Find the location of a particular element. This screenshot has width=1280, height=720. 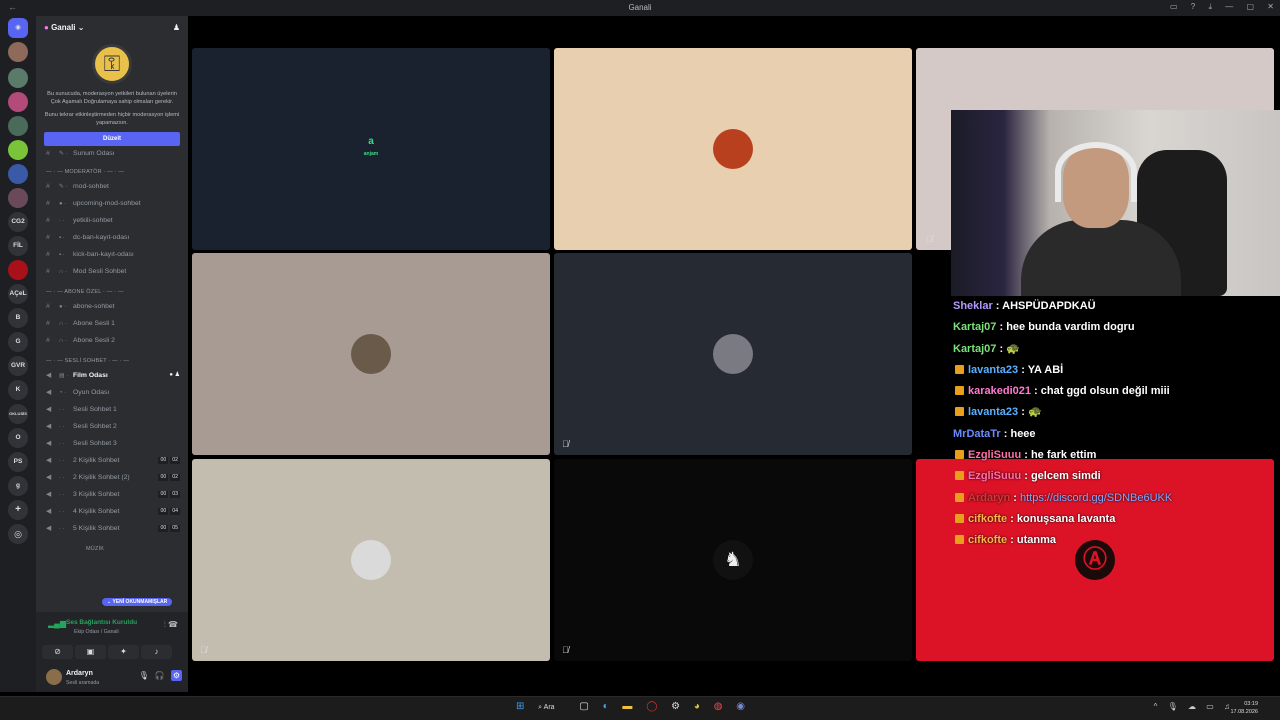

username: Ardaryn is located at coordinates (79, 673).